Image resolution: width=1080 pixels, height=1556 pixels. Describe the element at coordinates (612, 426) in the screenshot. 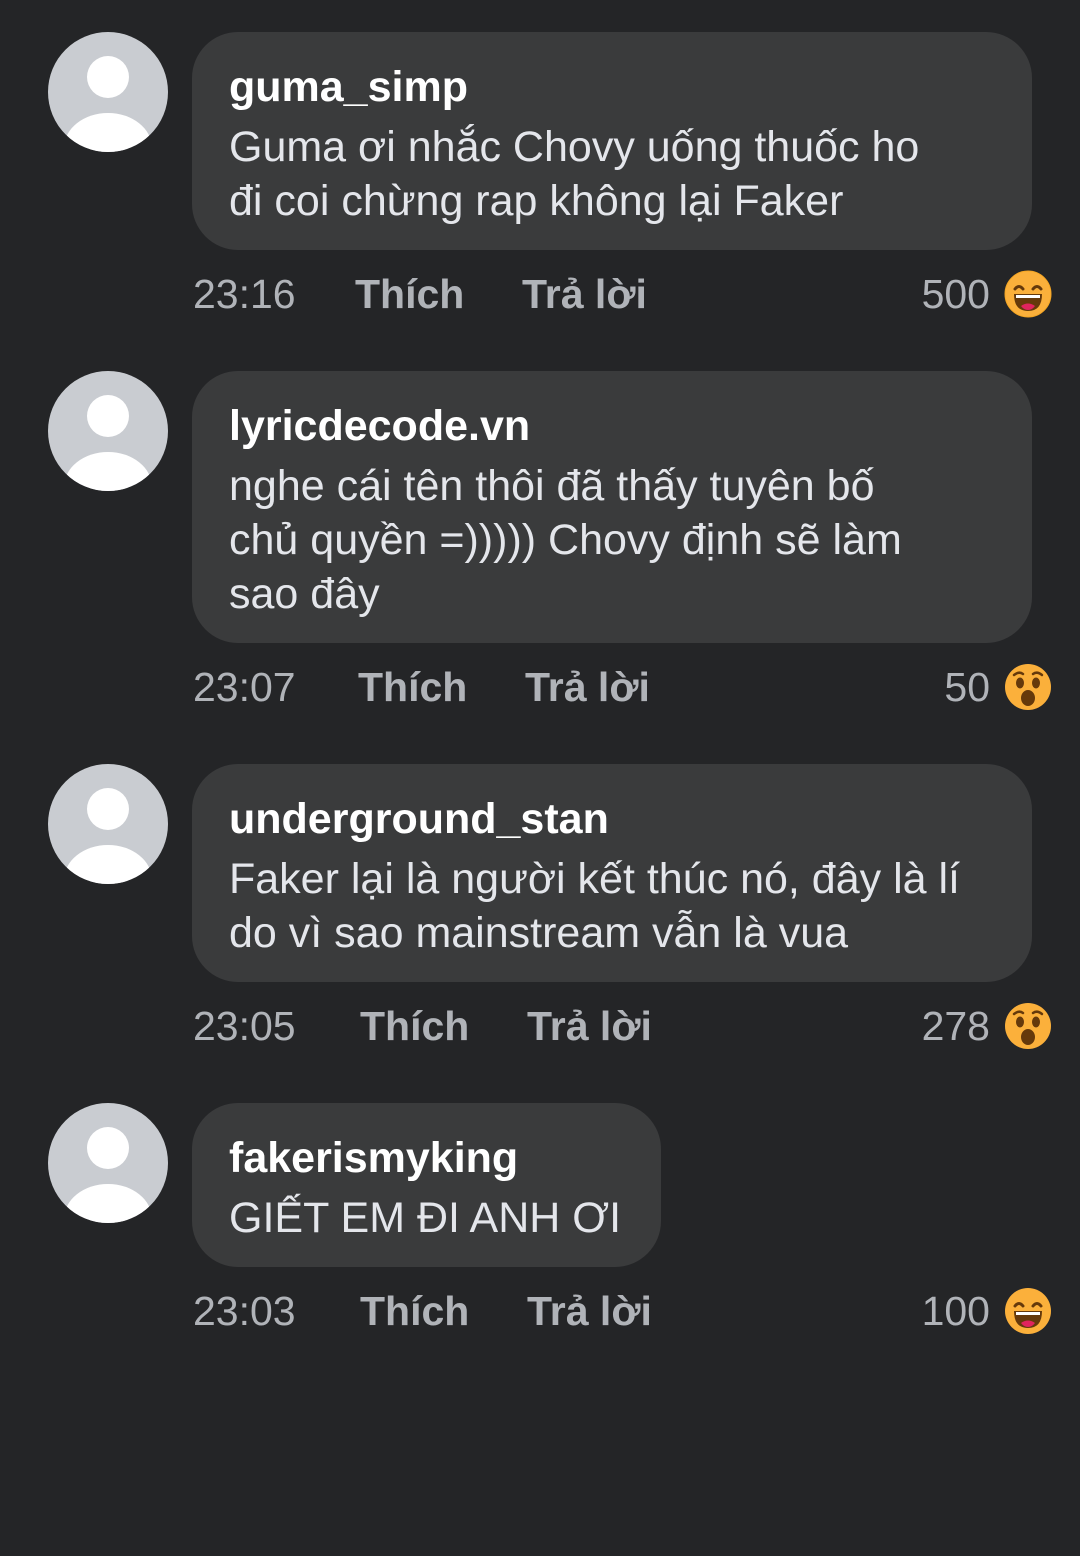

I see `comment-username: lyricdecode.vn` at that location.